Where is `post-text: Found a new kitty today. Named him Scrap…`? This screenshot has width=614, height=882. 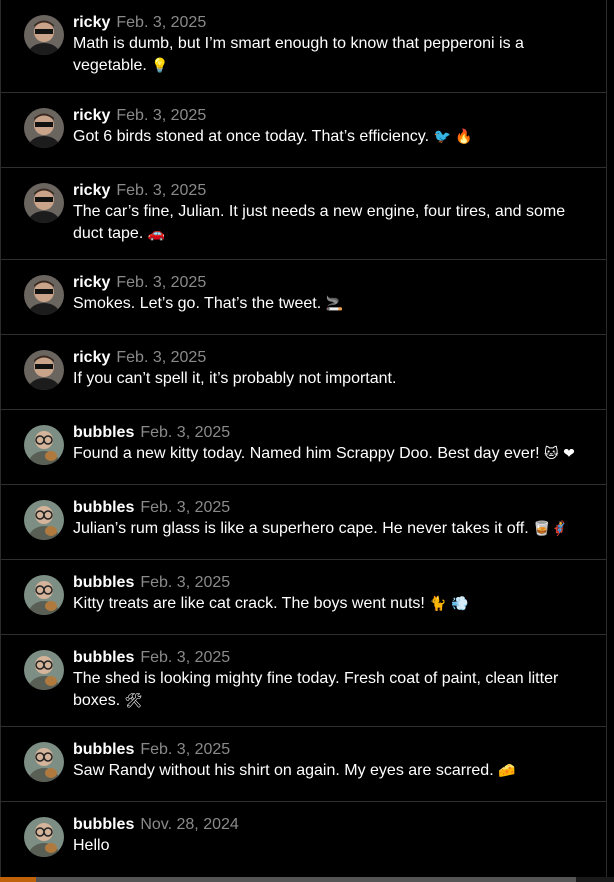 post-text: Found a new kitty today. Named him Scrap… is located at coordinates (324, 453).